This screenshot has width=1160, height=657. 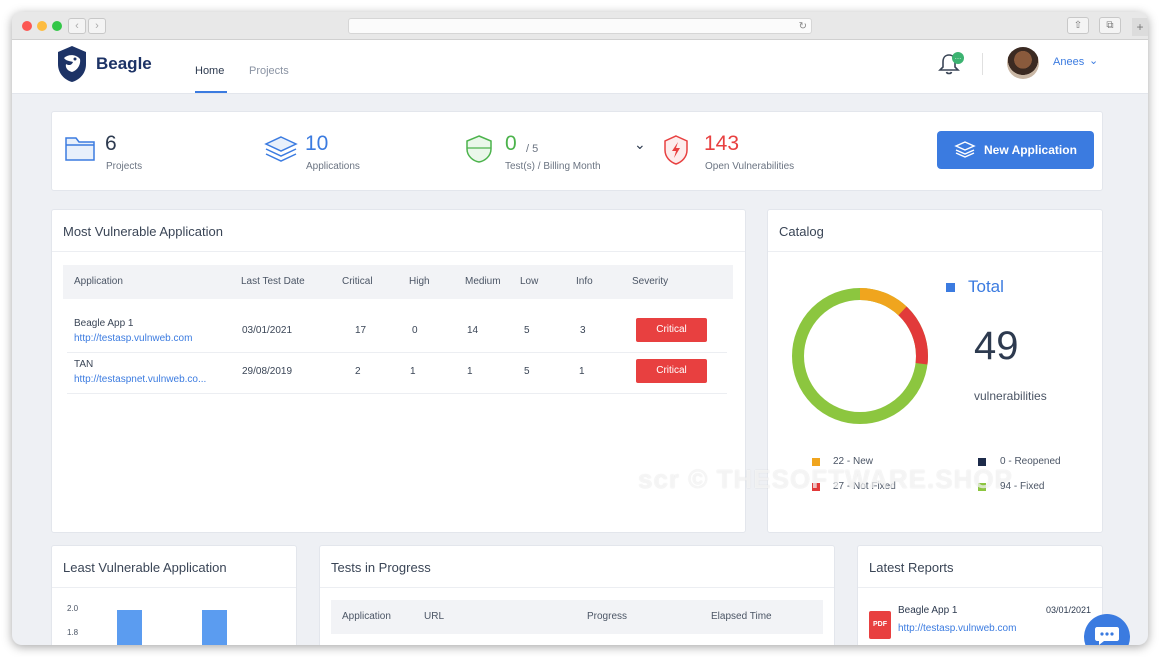 What do you see at coordinates (607, 616) in the screenshot?
I see `column-header: Progress` at bounding box center [607, 616].